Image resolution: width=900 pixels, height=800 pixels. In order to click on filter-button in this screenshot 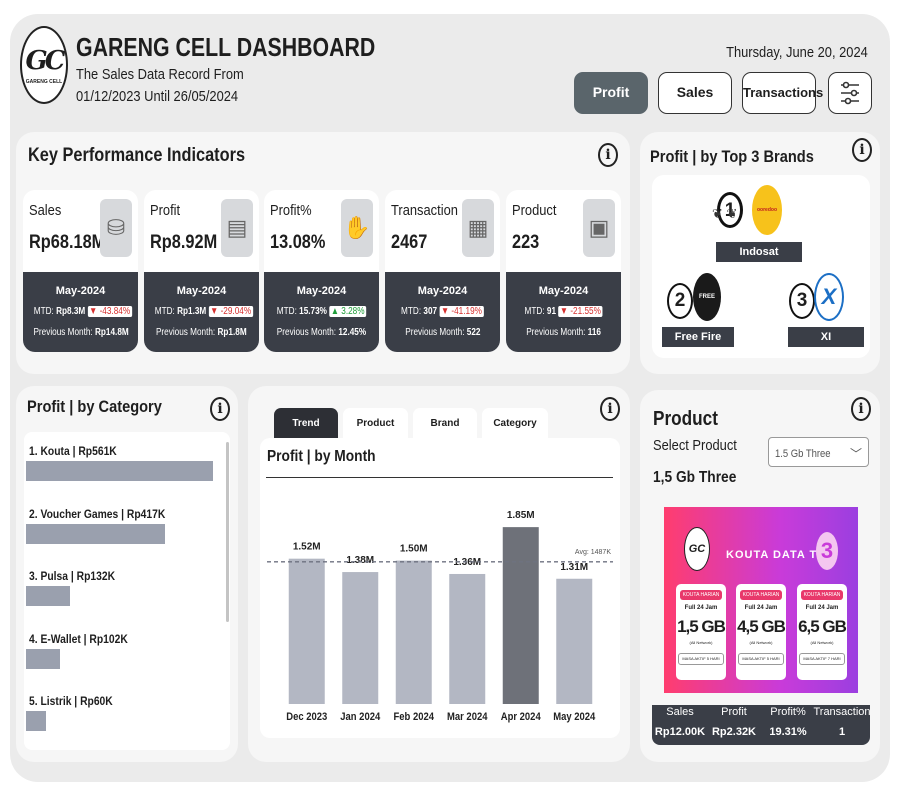, I will do `click(850, 93)`.